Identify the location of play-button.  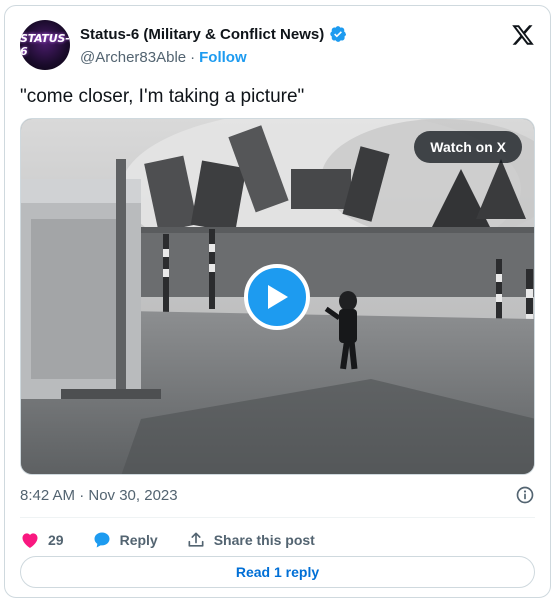
(277, 297).